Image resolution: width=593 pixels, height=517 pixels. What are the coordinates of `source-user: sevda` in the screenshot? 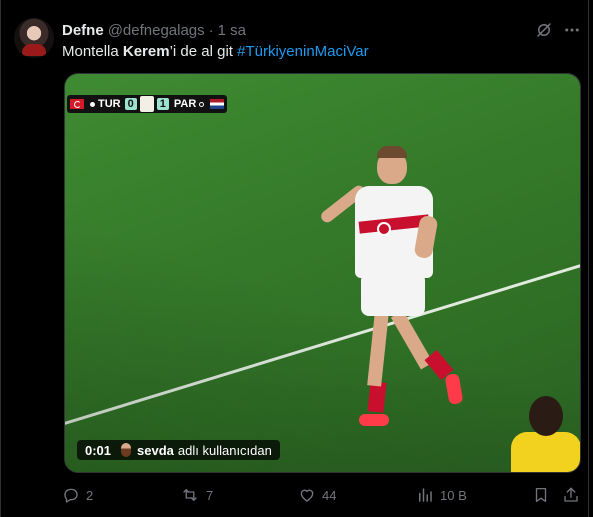 It's located at (155, 450).